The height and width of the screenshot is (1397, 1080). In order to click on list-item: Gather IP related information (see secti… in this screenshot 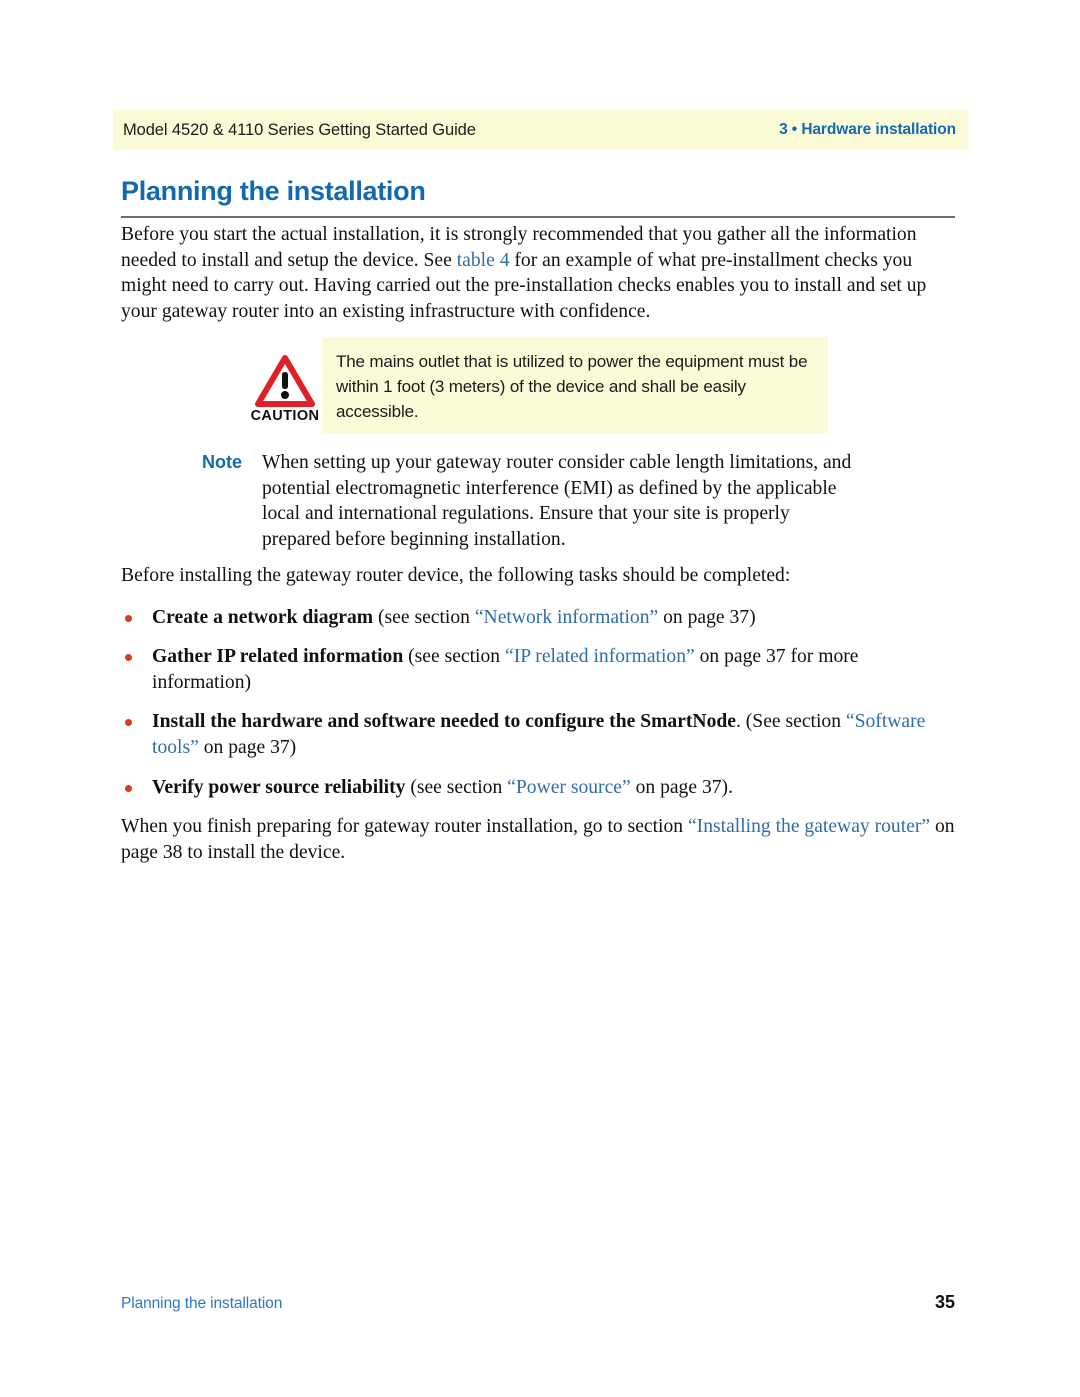, I will do `click(539, 669)`.